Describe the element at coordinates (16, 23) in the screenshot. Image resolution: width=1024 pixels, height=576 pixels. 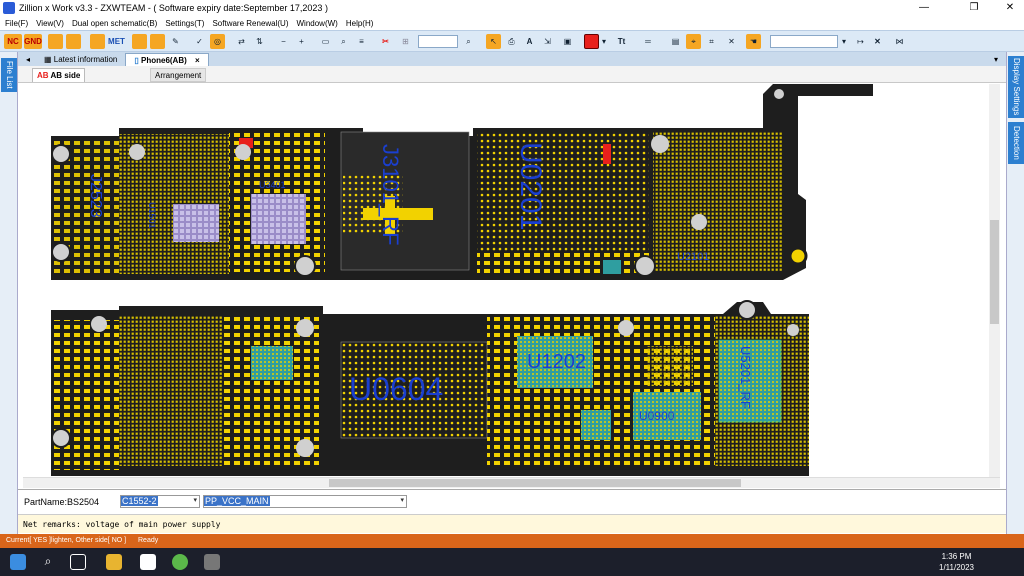
I see `menu-file: File(F)` at that location.